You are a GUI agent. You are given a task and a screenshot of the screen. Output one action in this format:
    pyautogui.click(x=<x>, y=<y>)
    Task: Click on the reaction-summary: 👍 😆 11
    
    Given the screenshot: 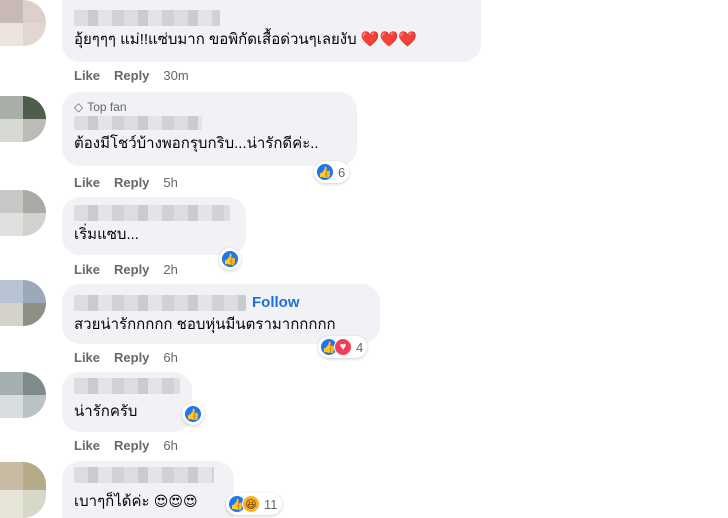 What is the action you would take?
    pyautogui.click(x=254, y=504)
    